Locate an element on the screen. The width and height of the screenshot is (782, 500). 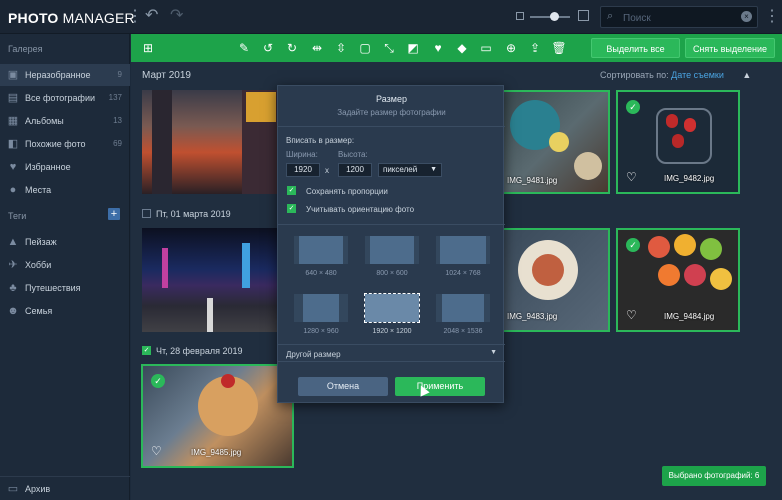
large-thumb-icon is located at coordinates (583, 15).